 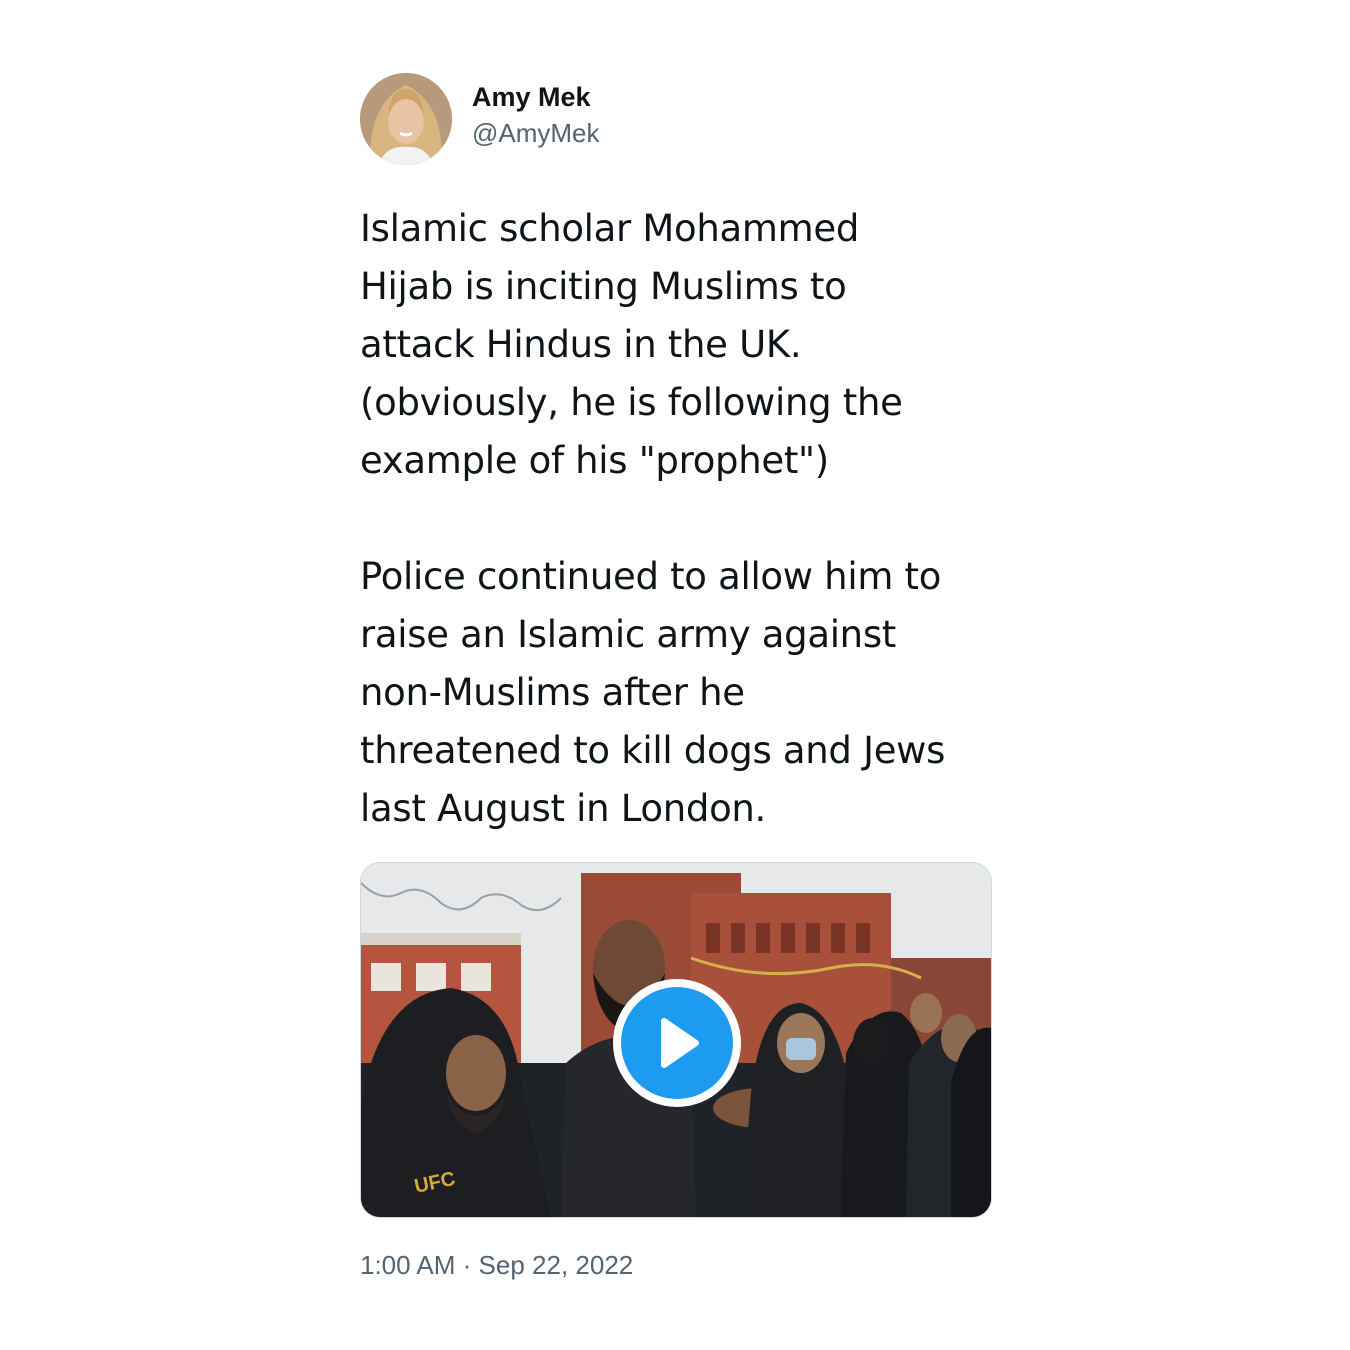 I want to click on avatar-image, so click(x=406, y=119).